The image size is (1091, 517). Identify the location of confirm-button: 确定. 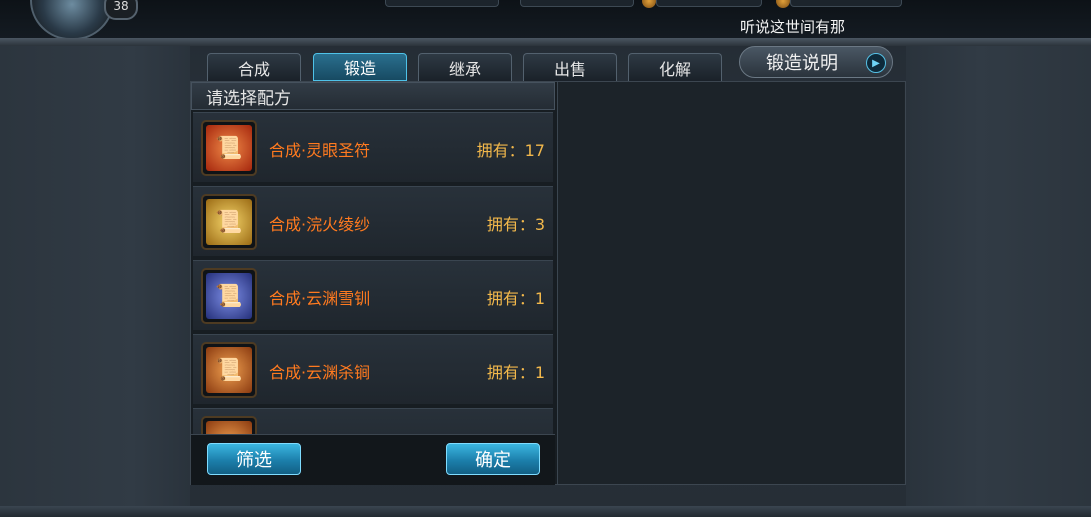
(493, 459).